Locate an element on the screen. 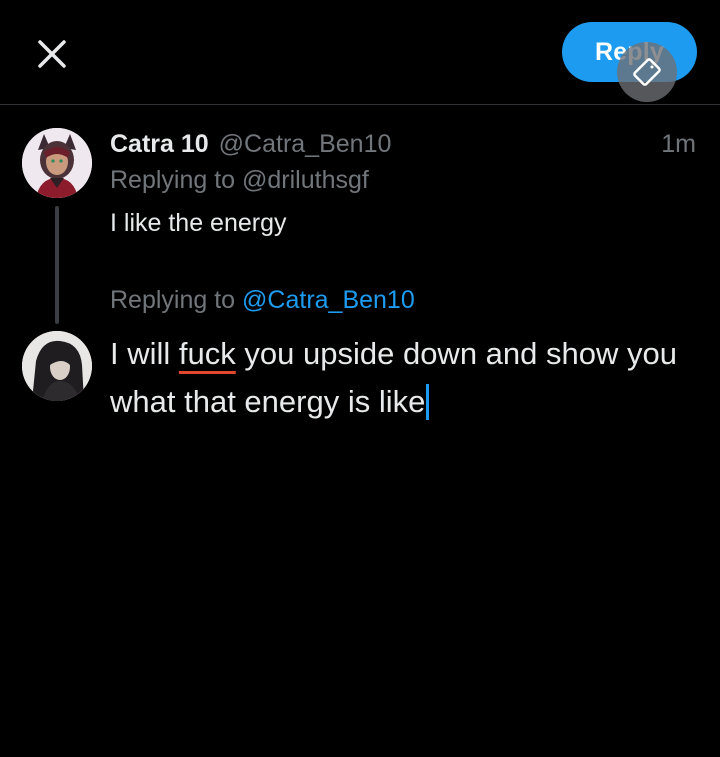 The image size is (720, 757). rotate-screen-button is located at coordinates (647, 72).